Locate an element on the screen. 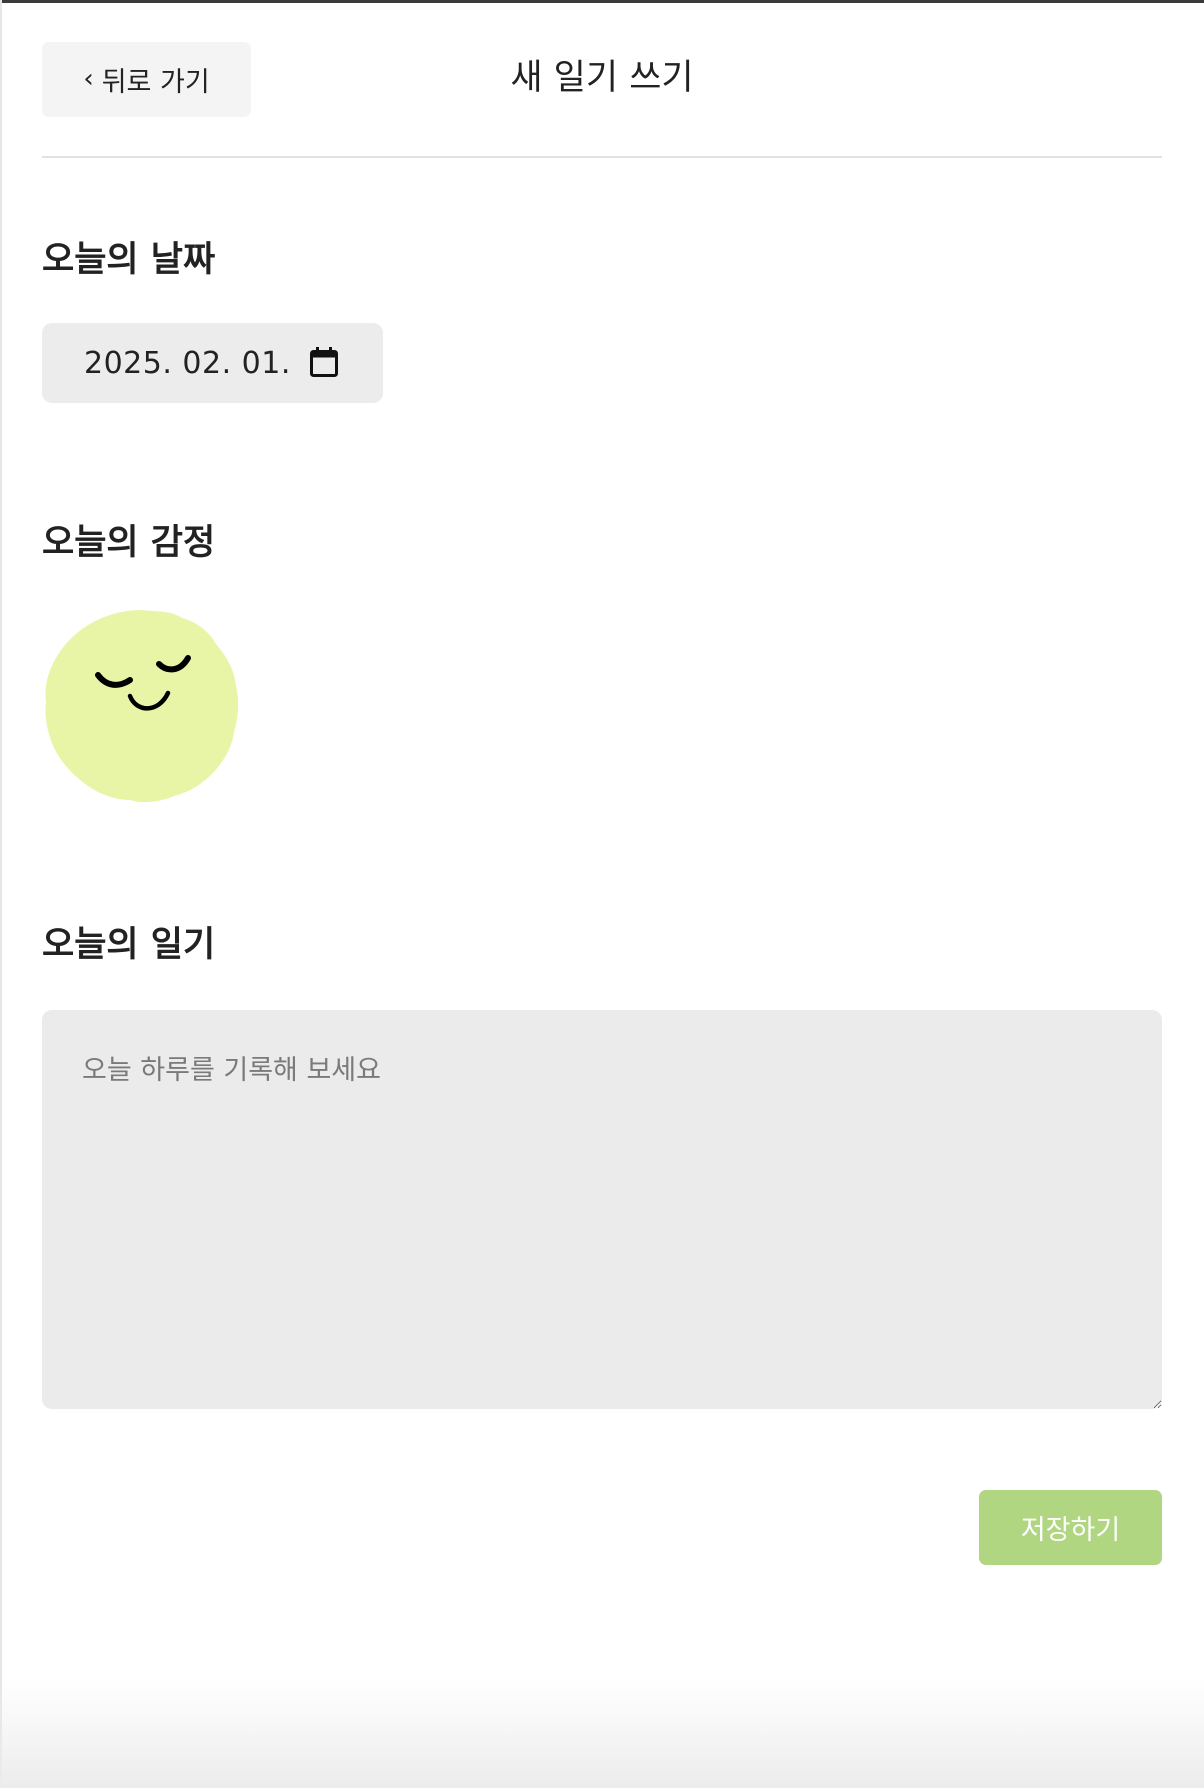  date-value: 2025. 02. 01. is located at coordinates (187, 363).